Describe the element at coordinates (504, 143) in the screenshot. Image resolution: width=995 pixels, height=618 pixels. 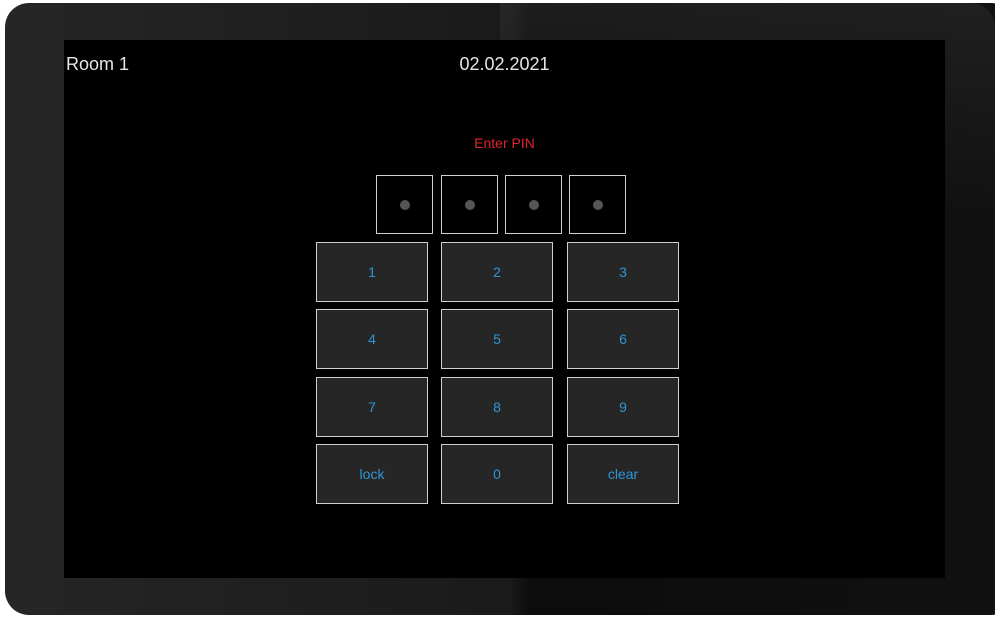
I see `pin-prompt: Enter PIN` at that location.